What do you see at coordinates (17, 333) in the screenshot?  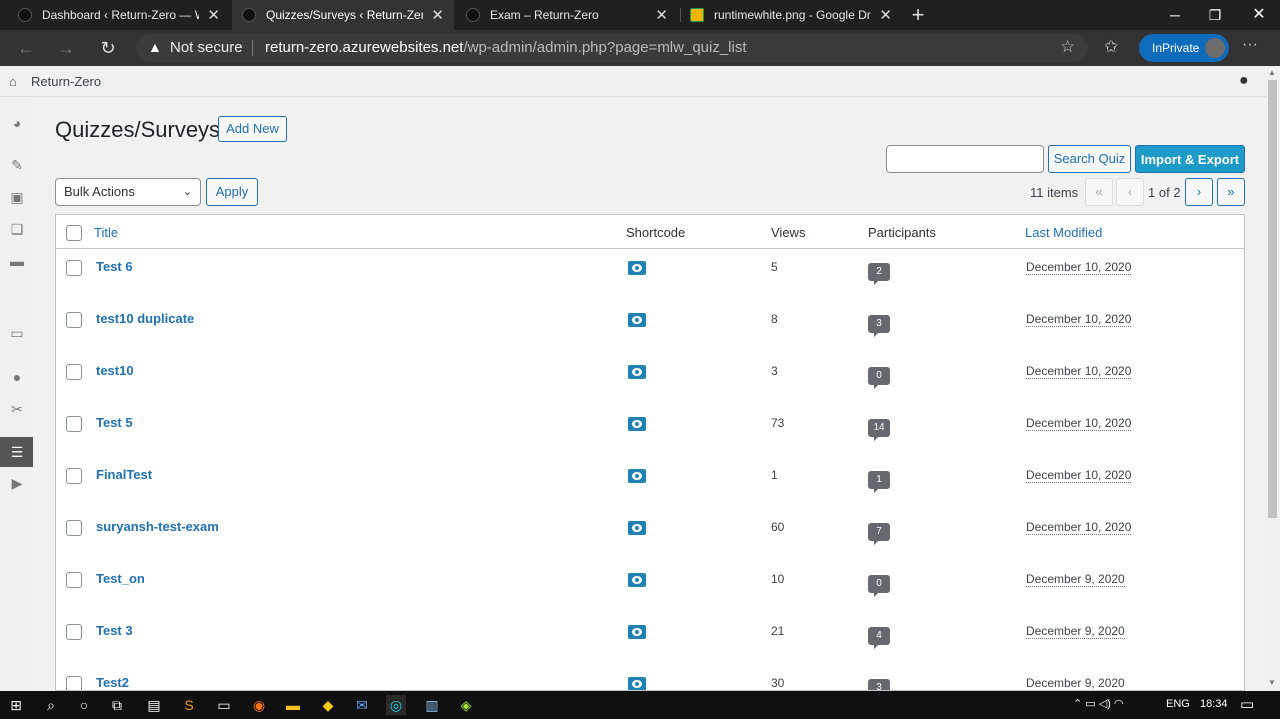 I see `folder-icon: ▭` at bounding box center [17, 333].